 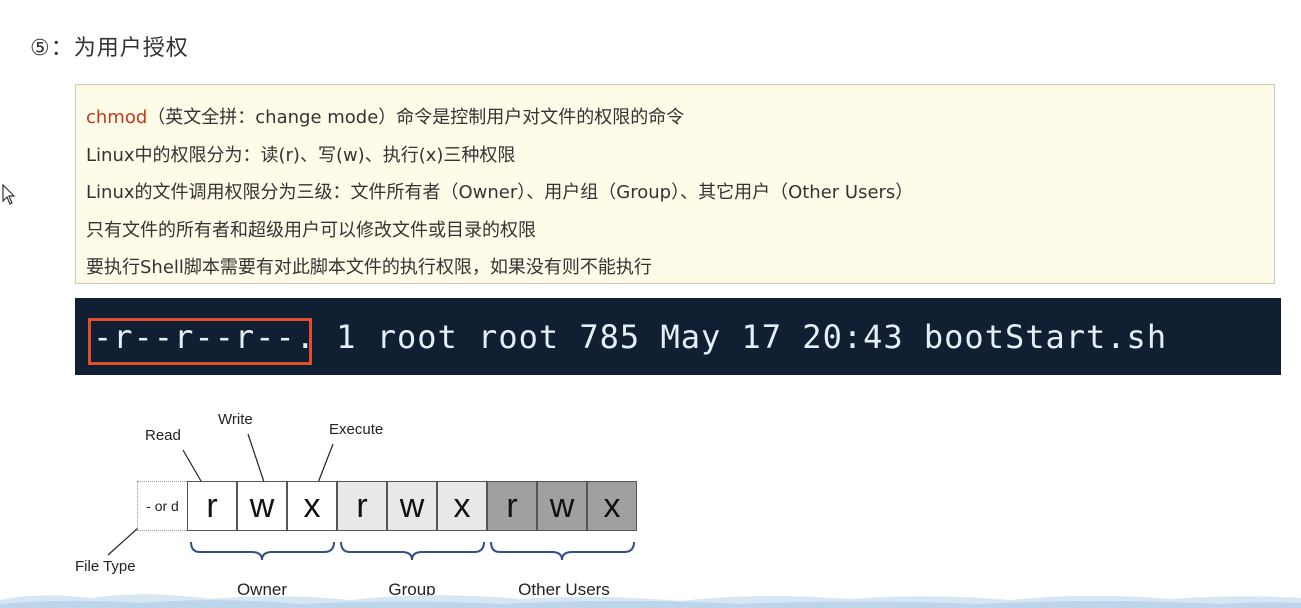 What do you see at coordinates (163, 435) in the screenshot?
I see `read-label: Read` at bounding box center [163, 435].